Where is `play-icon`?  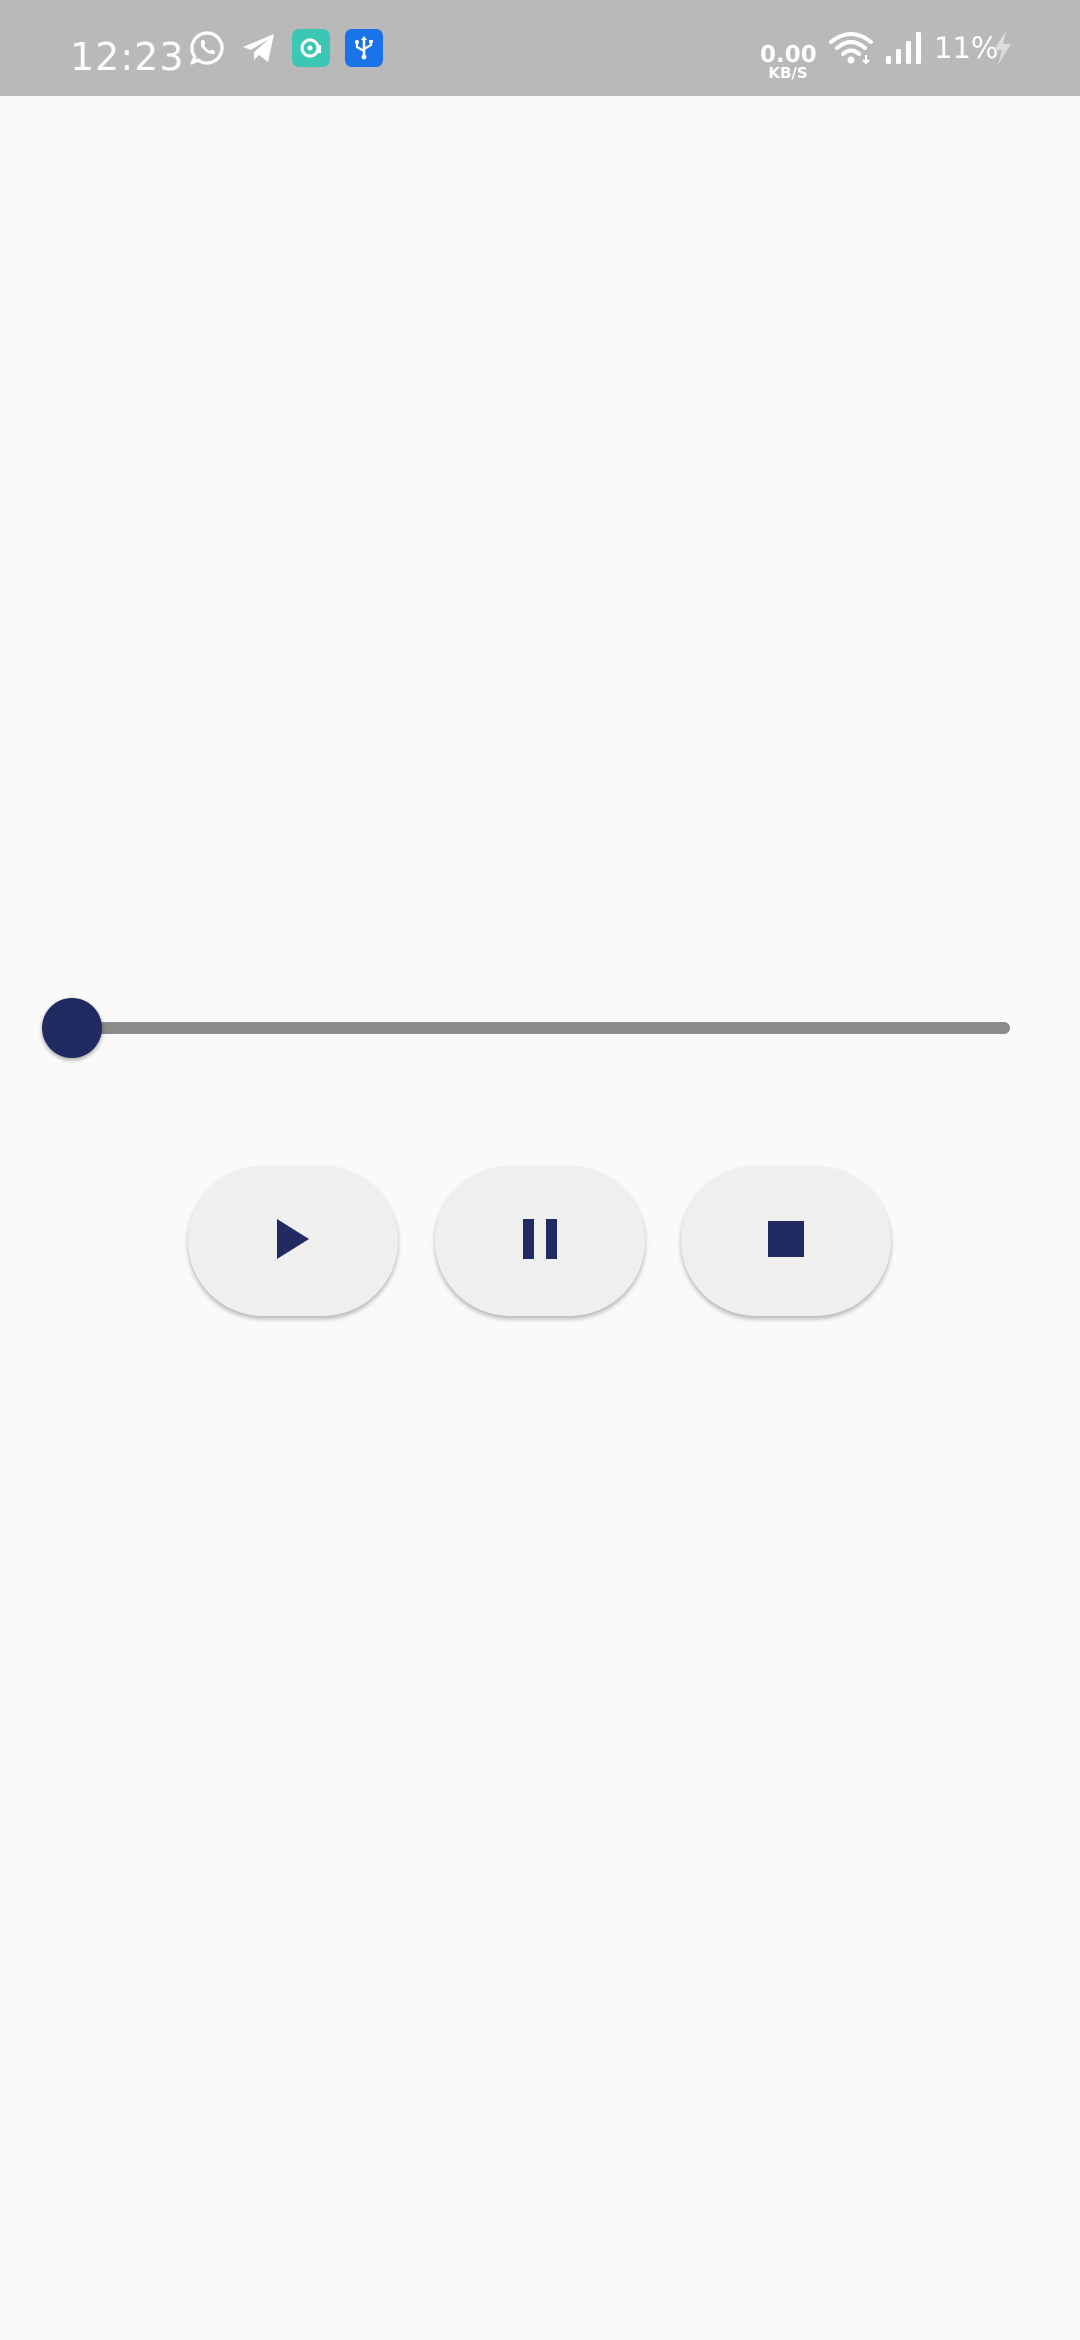 play-icon is located at coordinates (293, 1241).